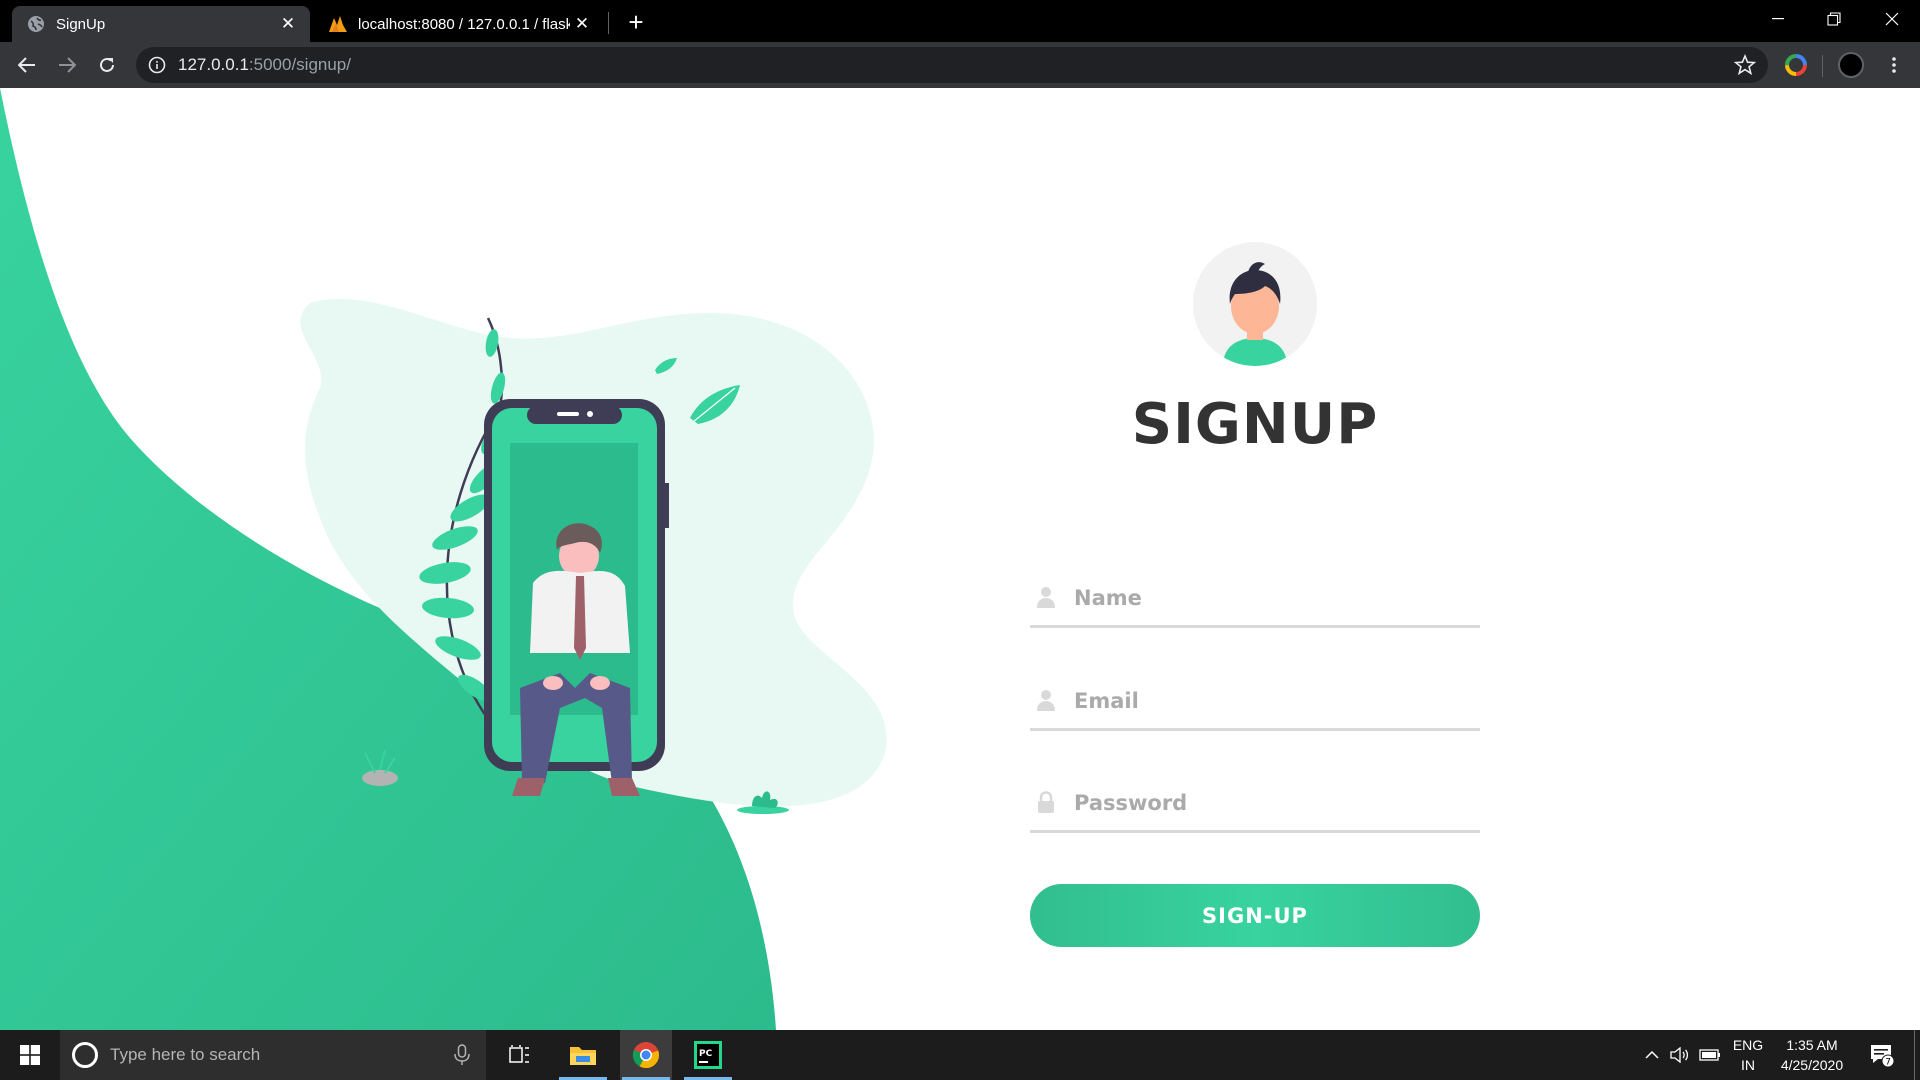  What do you see at coordinates (81, 24) in the screenshot?
I see `tab-title: SignUp` at bounding box center [81, 24].